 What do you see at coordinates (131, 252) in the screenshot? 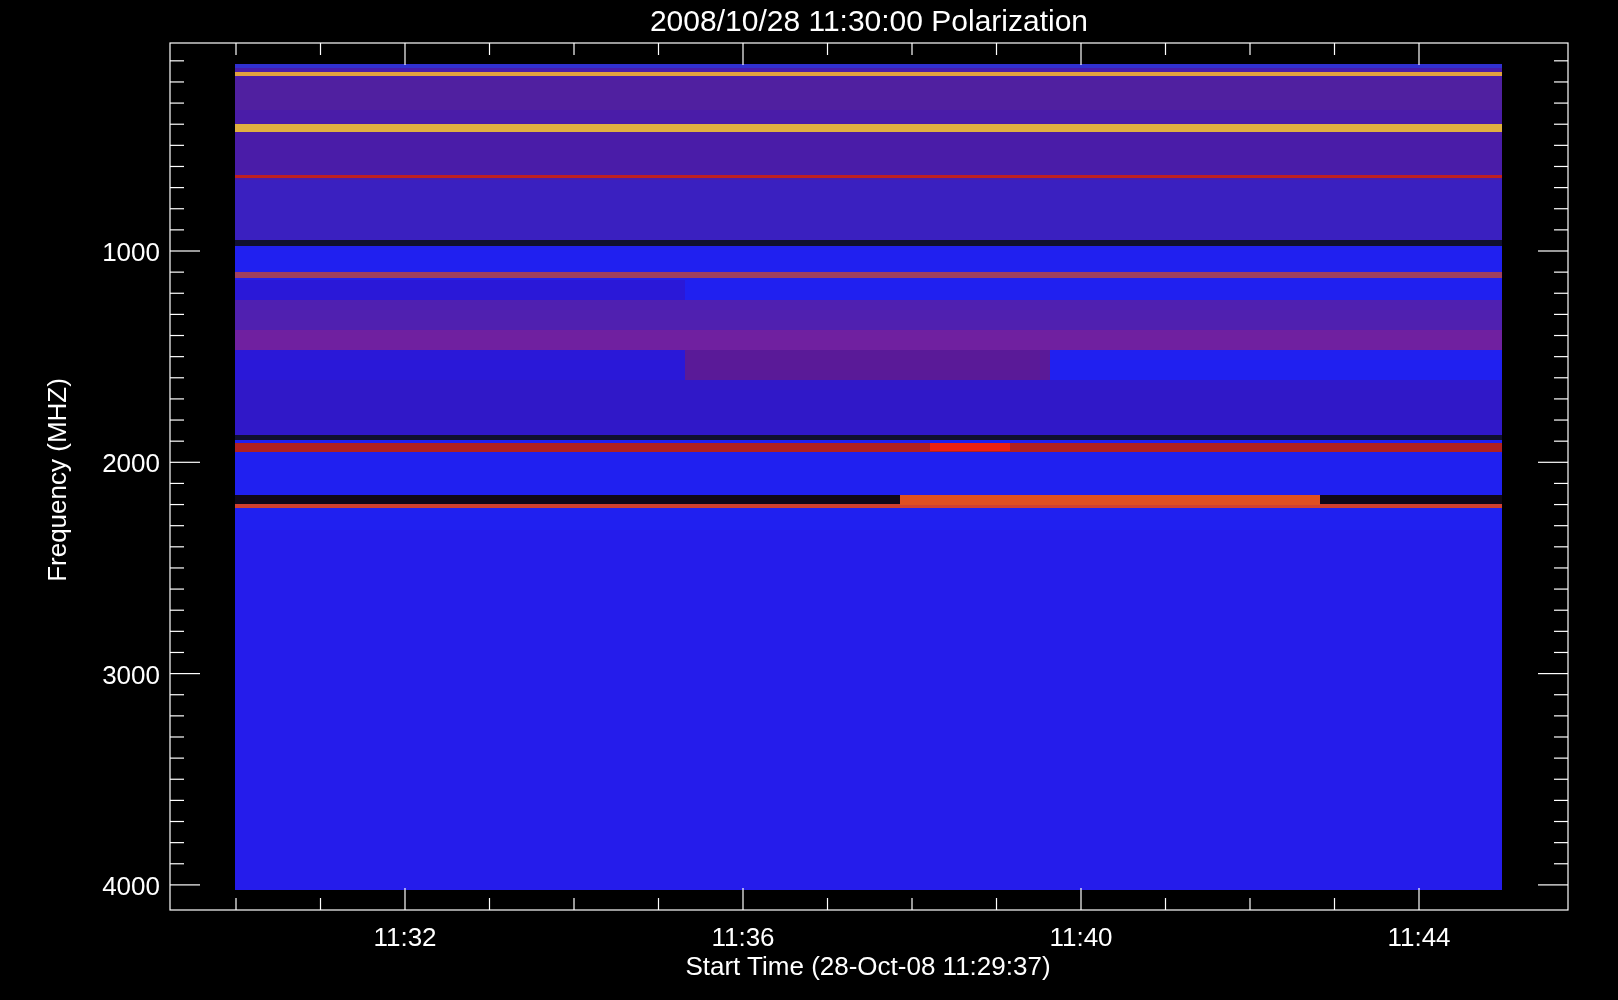
I see `y-tick-label: 1000` at bounding box center [131, 252].